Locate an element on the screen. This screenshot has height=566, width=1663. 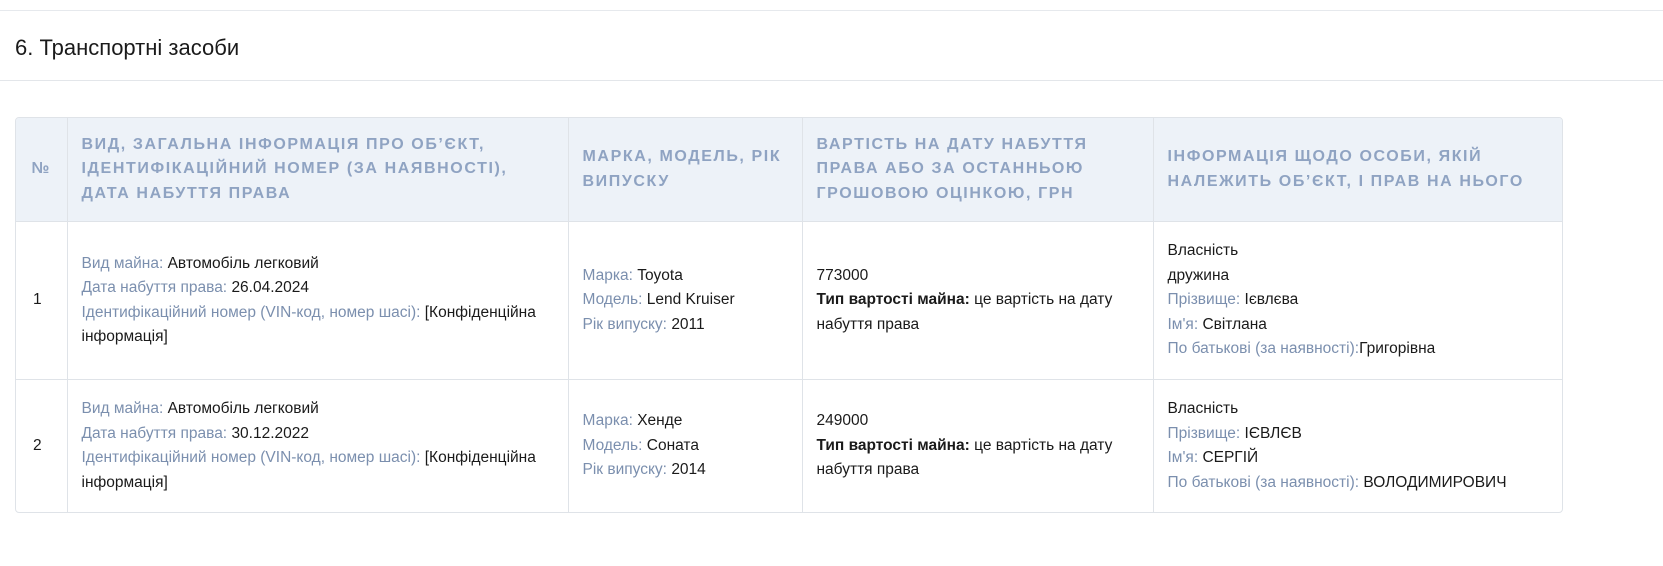
model-line: Модель: Соната is located at coordinates (685, 446).